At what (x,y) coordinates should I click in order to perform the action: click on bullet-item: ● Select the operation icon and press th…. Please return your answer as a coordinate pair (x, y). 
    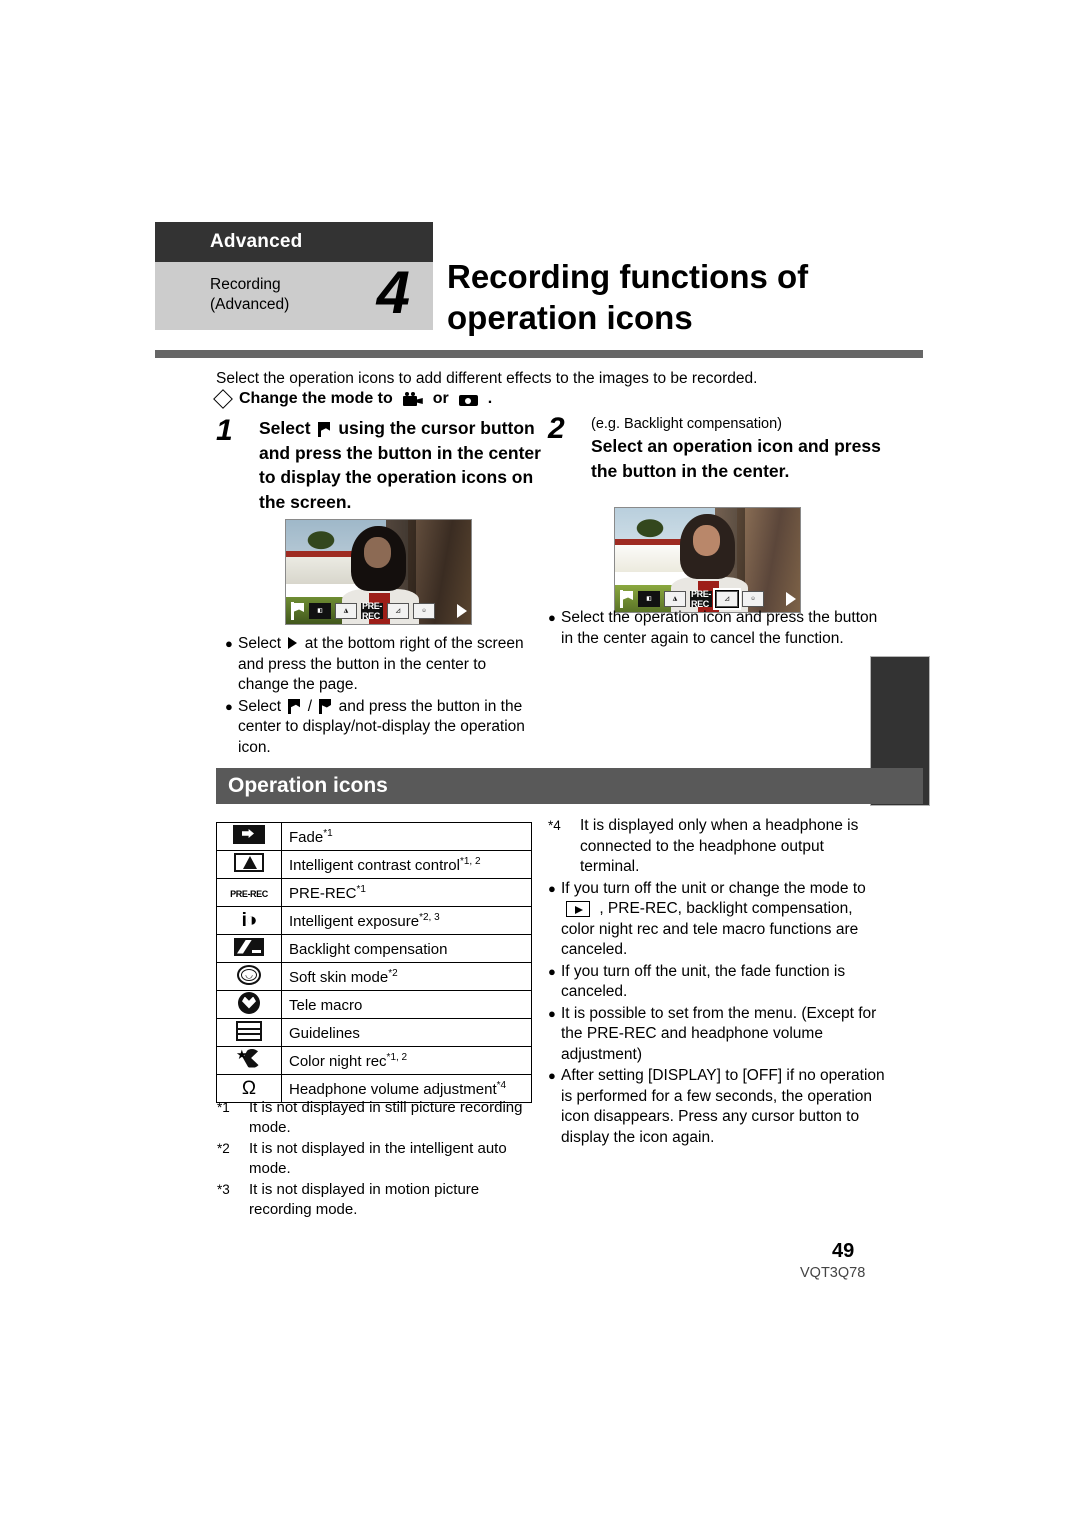
    Looking at the image, I should click on (713, 628).